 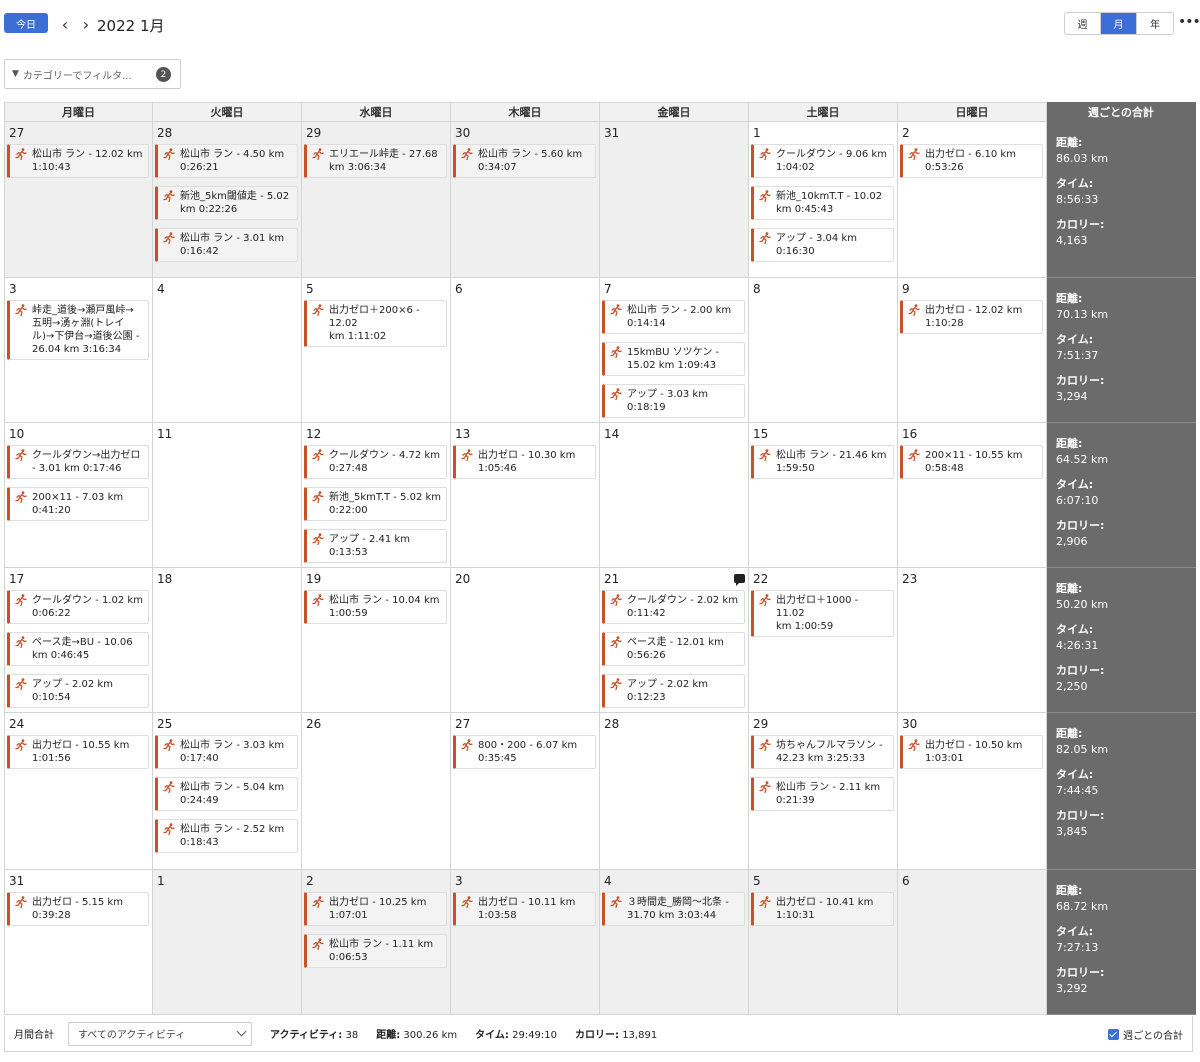 What do you see at coordinates (525, 942) in the screenshot?
I see `day-cell: 3 出力ゼロ - 10.11 km 1:03:58` at bounding box center [525, 942].